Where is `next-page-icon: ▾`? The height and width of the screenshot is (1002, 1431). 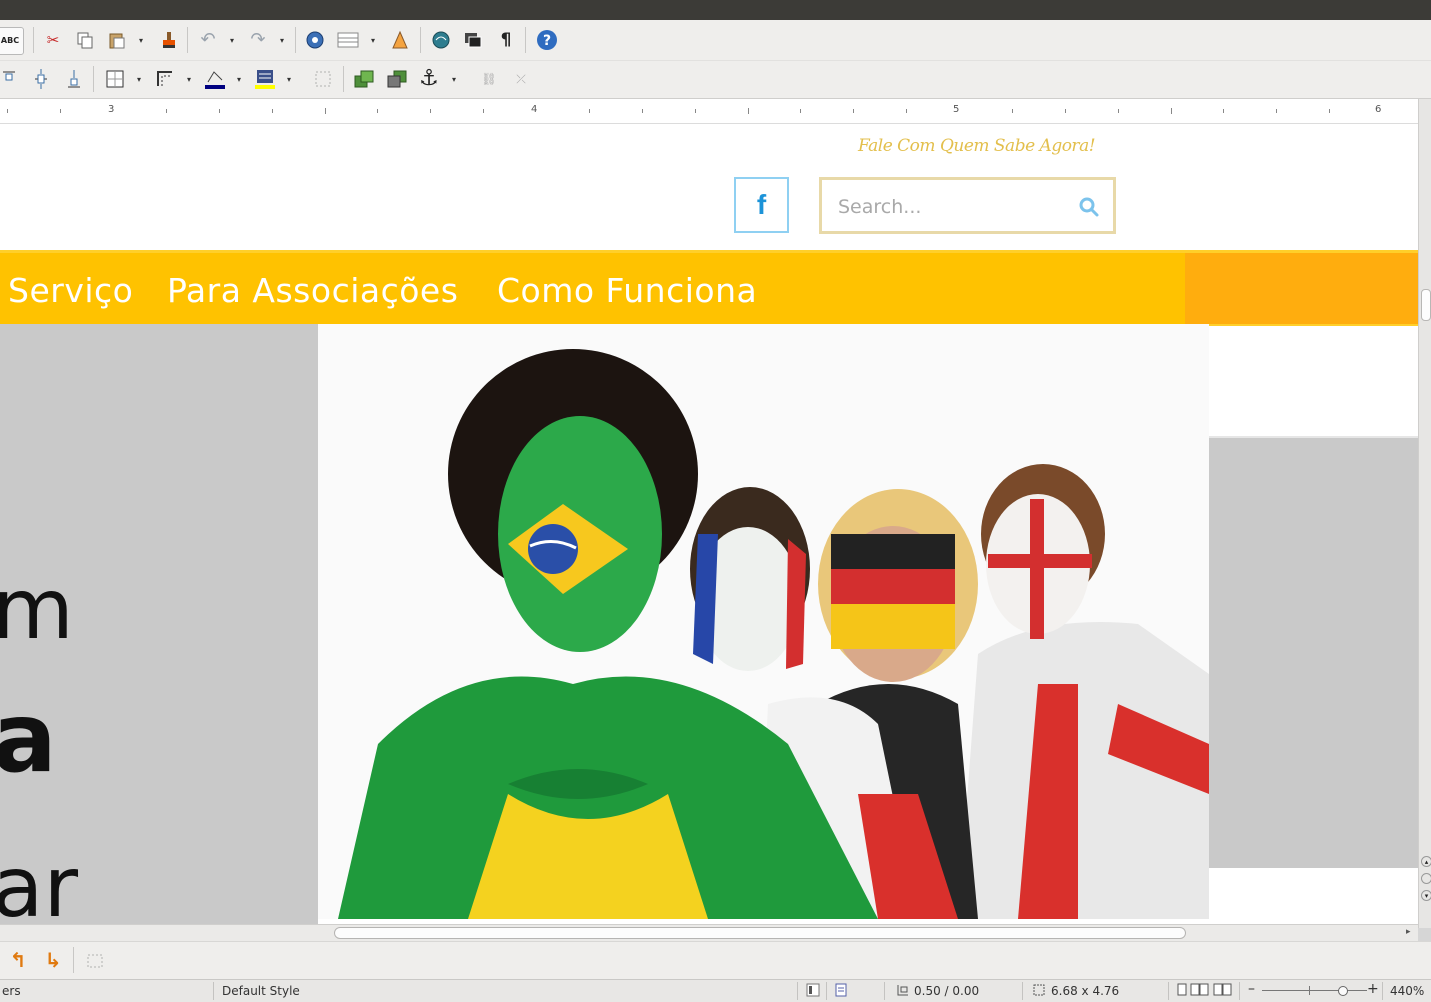
next-page-icon: ▾ is located at coordinates (1426, 895).